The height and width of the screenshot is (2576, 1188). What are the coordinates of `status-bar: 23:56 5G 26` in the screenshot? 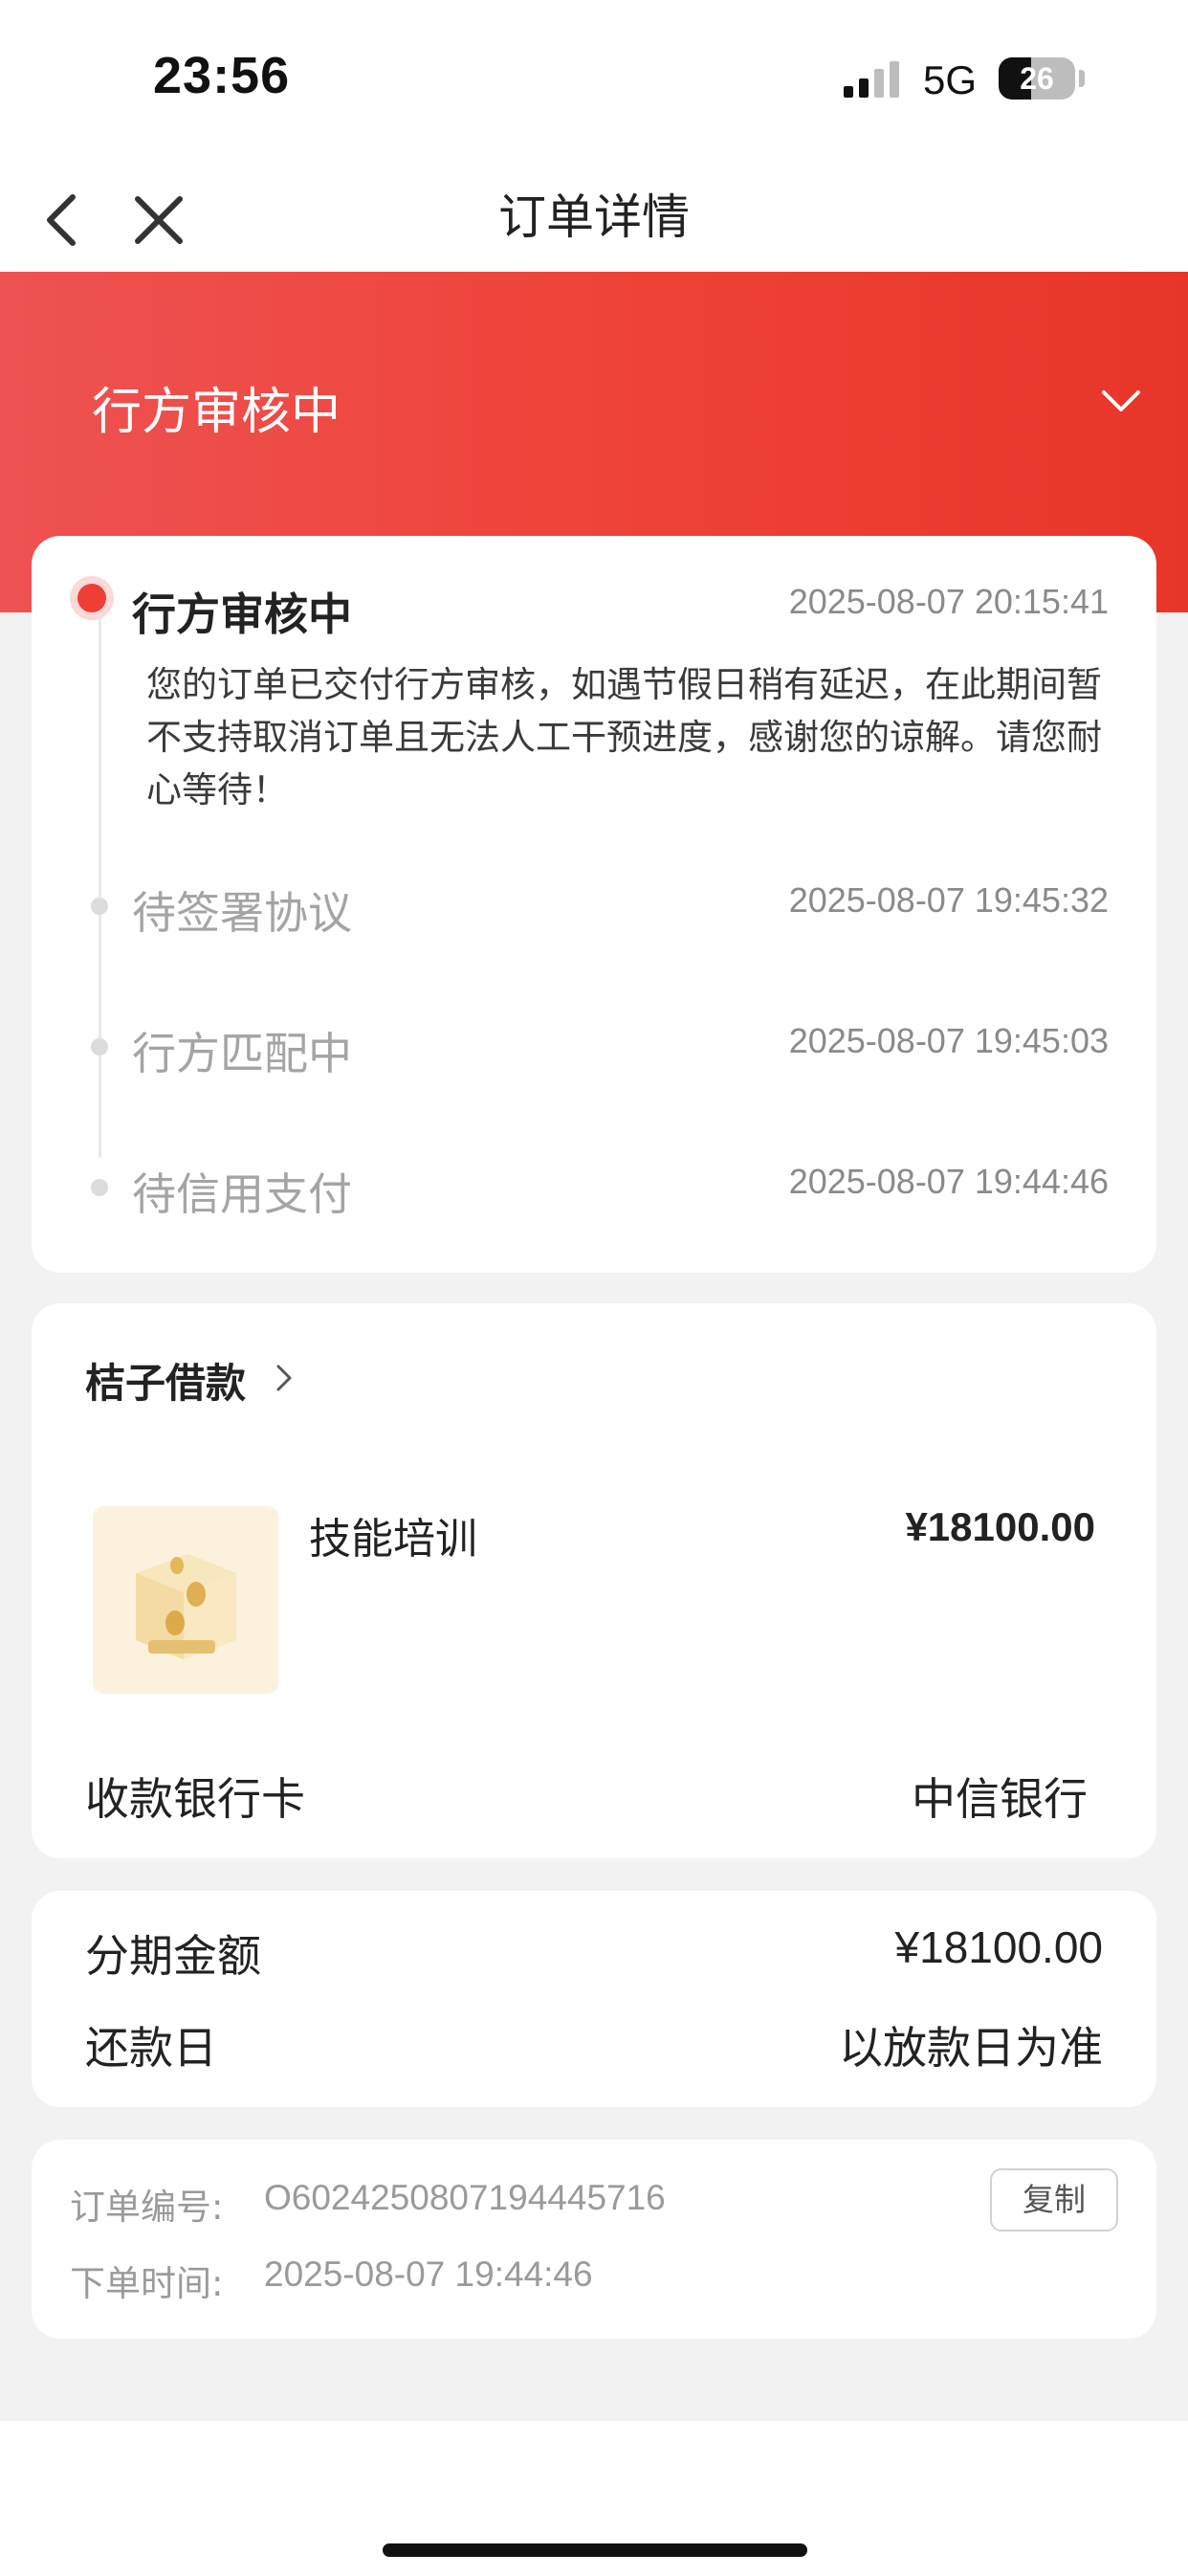 It's located at (594, 81).